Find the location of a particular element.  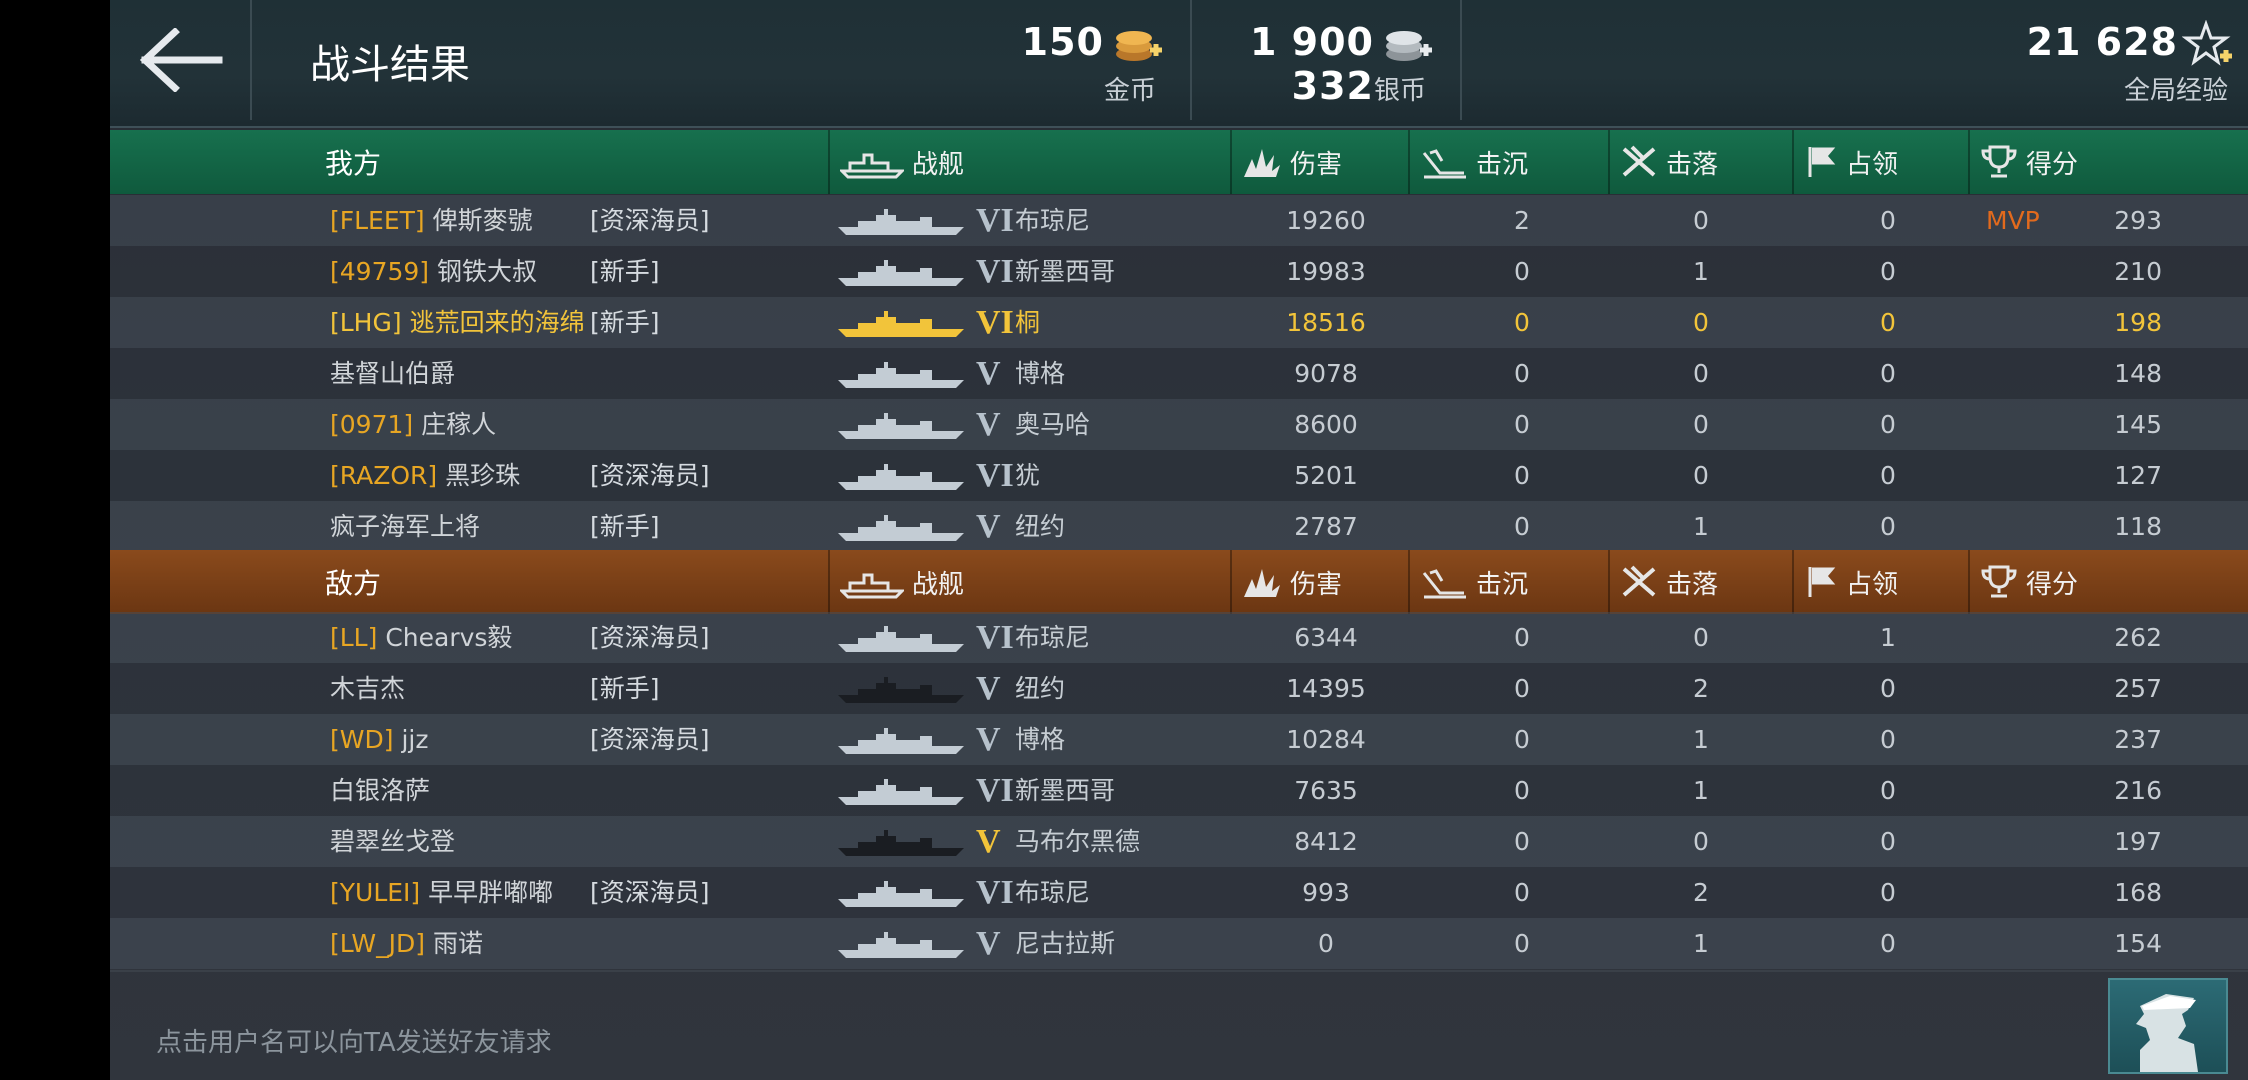

player-name-link: [YULEI] 早早胖嘟嘟 is located at coordinates (441, 892).